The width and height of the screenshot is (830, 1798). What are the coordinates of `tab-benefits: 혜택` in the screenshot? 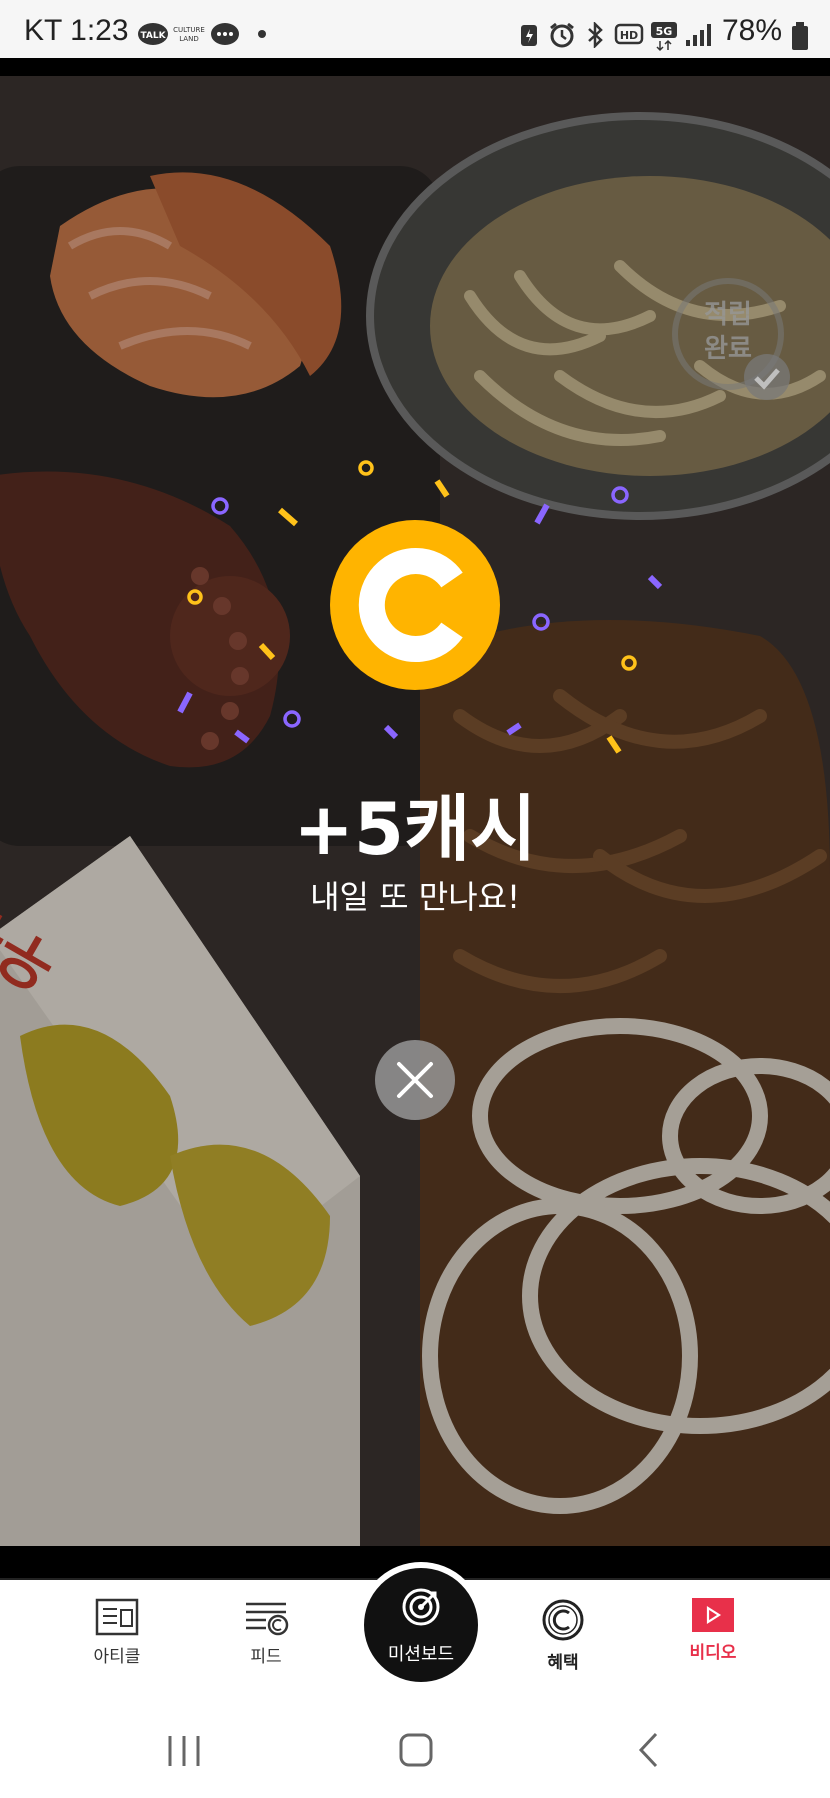 It's located at (563, 1635).